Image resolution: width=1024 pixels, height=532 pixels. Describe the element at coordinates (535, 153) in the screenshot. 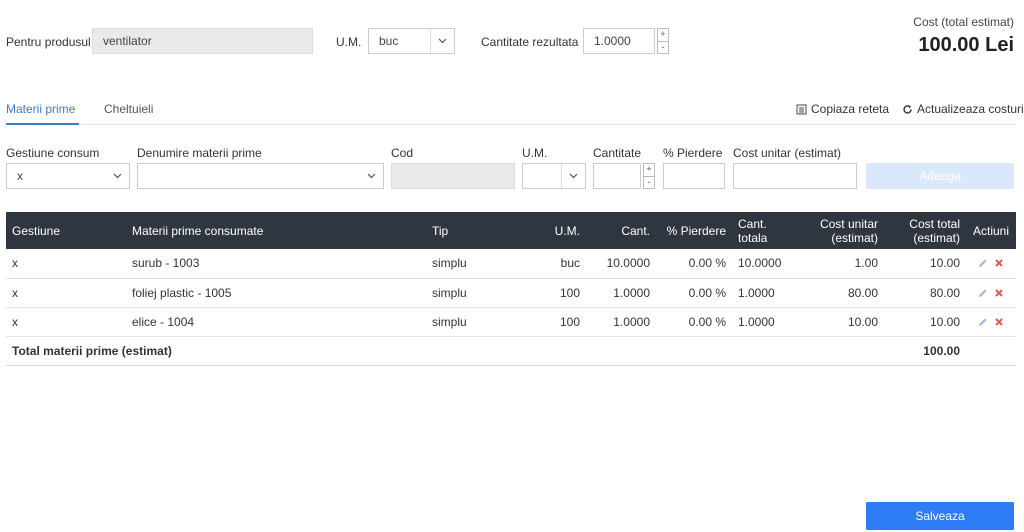

I see `um-form-label: U.M.` at that location.